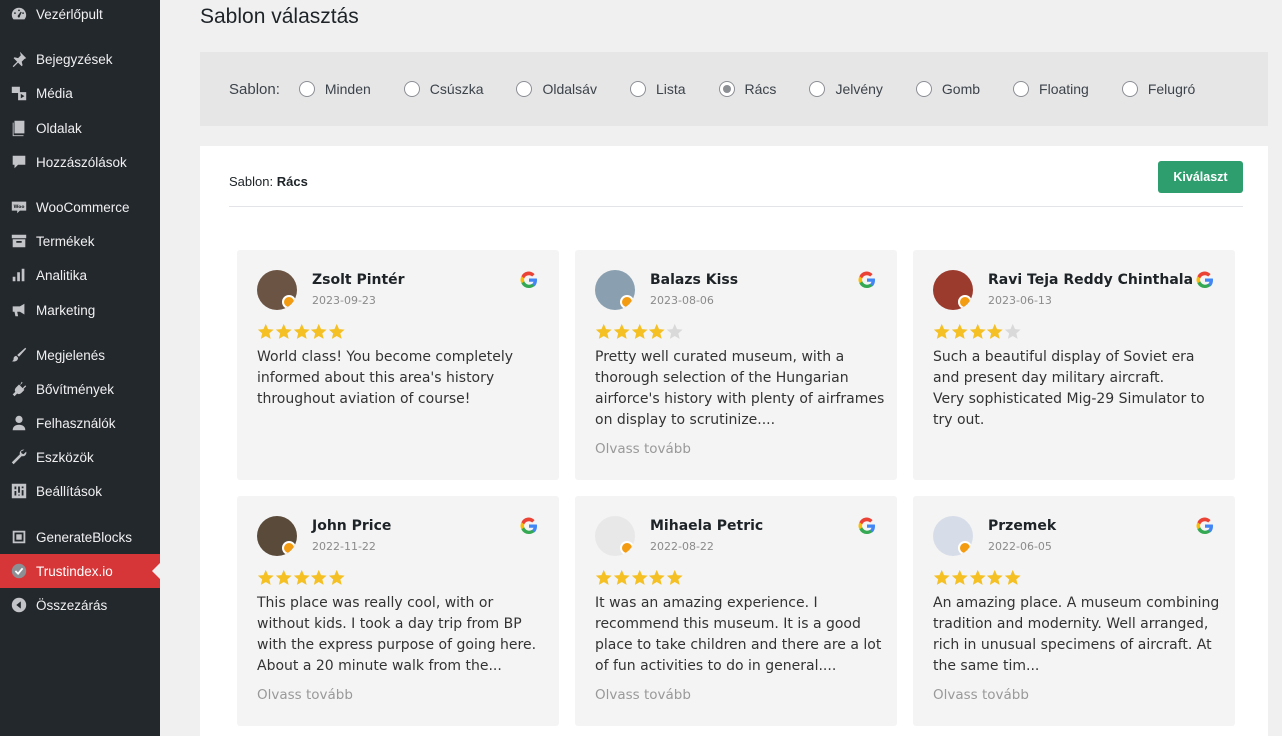 This screenshot has width=1282, height=736. What do you see at coordinates (80, 207) in the screenshot?
I see `sidebar-item-woocommerce: Woo WooCommerce` at bounding box center [80, 207].